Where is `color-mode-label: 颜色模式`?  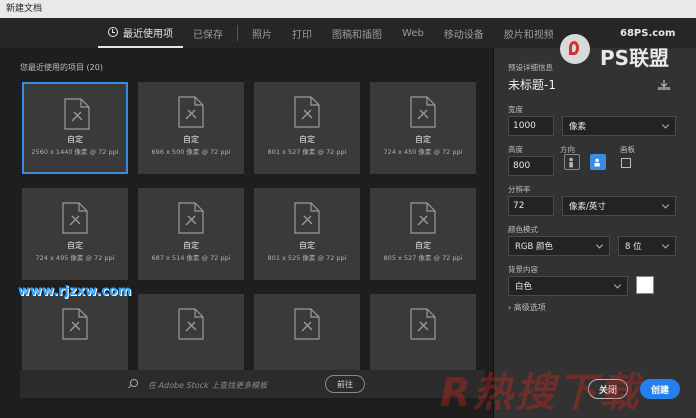
color-mode-label: 颜色模式 is located at coordinates (523, 229).